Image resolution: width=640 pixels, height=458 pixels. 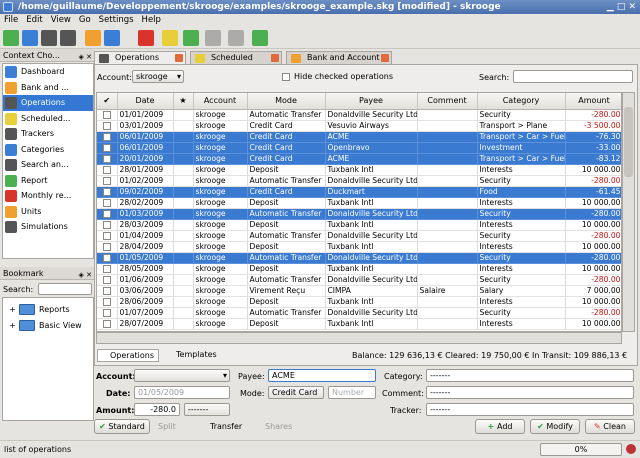 I want to click on editor-category-field: -------, so click(x=530, y=375).